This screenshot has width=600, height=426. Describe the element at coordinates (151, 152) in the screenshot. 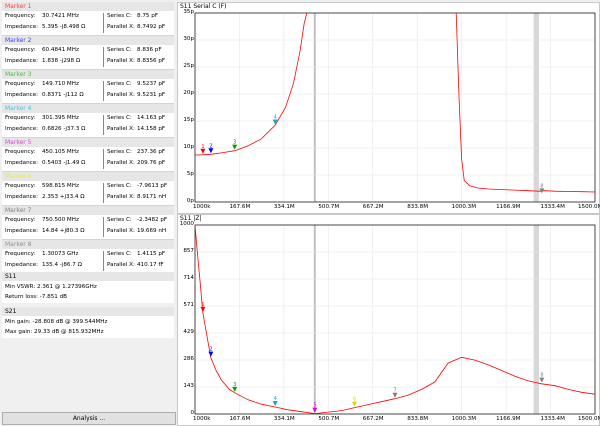

I see `series-c-value: 237.36 pF` at that location.